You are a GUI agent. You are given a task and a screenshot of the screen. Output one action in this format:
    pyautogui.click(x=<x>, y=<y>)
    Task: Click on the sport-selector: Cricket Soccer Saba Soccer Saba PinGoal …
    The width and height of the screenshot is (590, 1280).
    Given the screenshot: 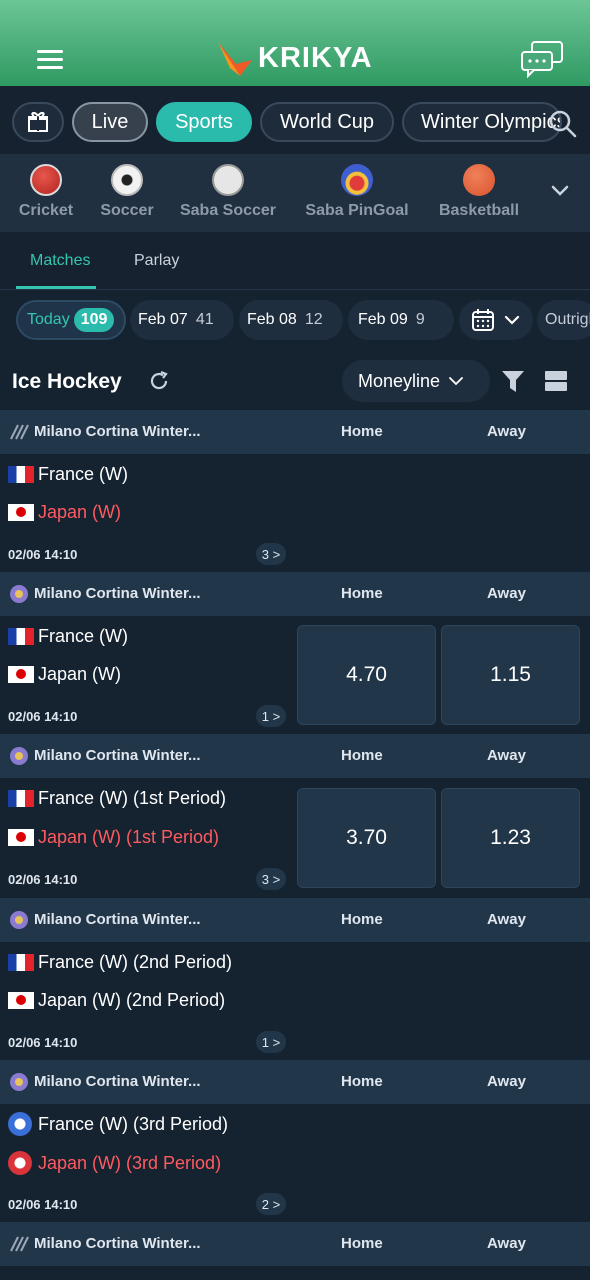 What is the action you would take?
    pyautogui.click(x=295, y=193)
    